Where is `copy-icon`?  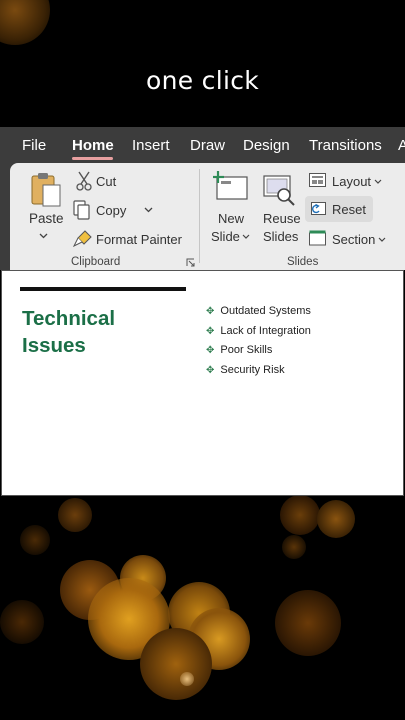 copy-icon is located at coordinates (81, 210).